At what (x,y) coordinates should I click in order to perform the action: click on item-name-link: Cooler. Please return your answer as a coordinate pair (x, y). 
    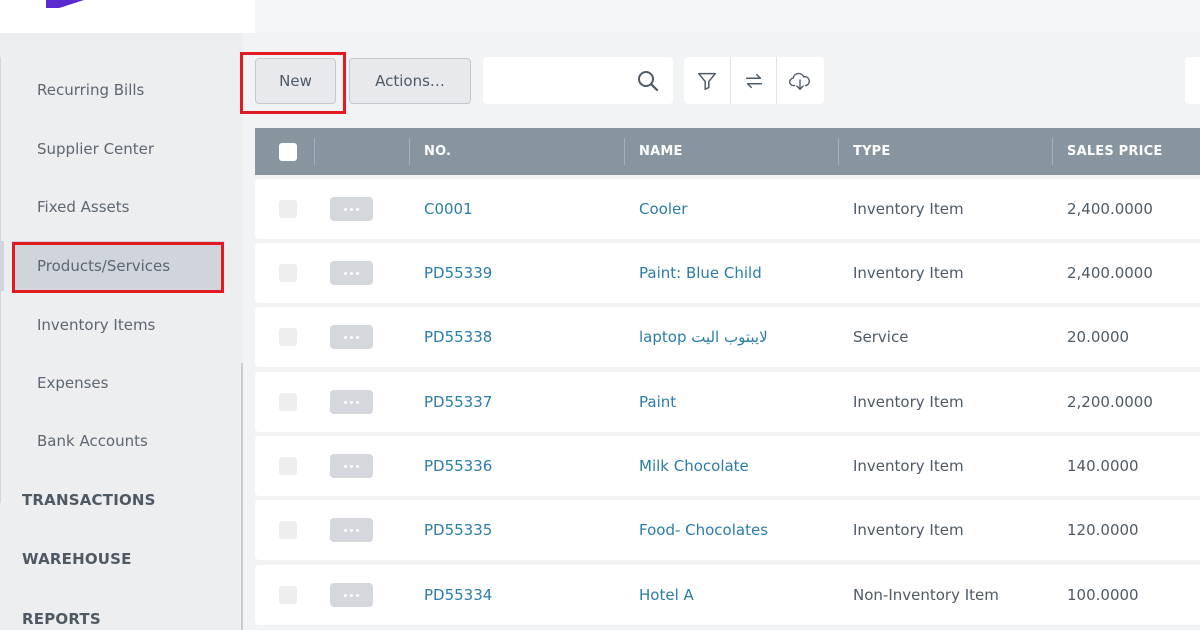
    Looking at the image, I should click on (663, 209).